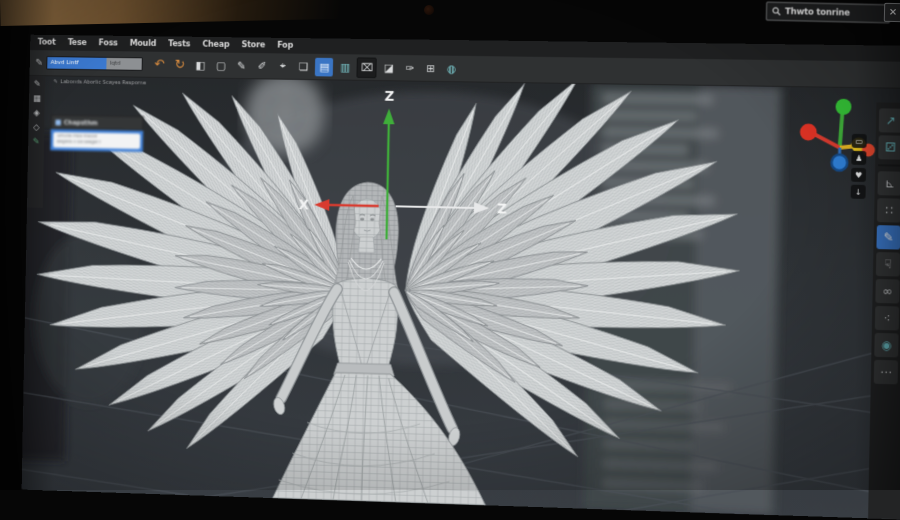 This screenshot has height=520, width=900. Describe the element at coordinates (887, 291) in the screenshot. I see `link-icon: ∞` at that location.